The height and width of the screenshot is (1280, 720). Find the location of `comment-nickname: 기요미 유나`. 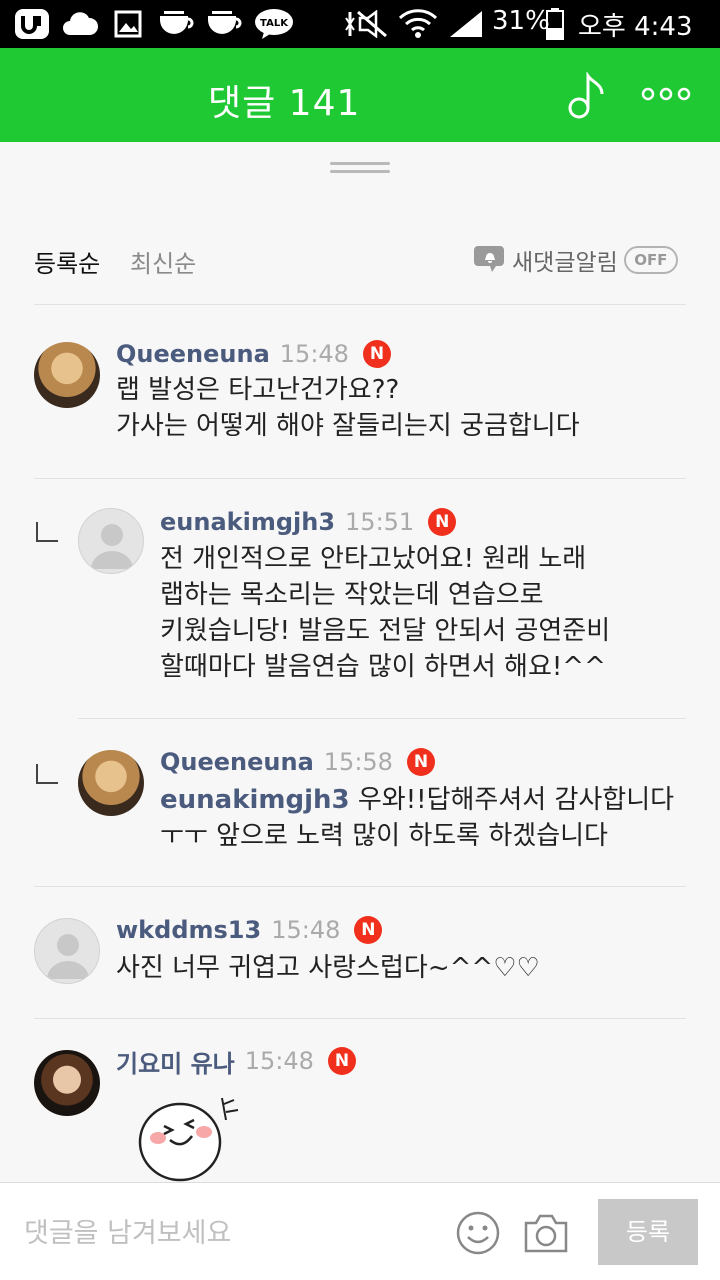

comment-nickname: 기요미 유나 is located at coordinates (175, 1061).